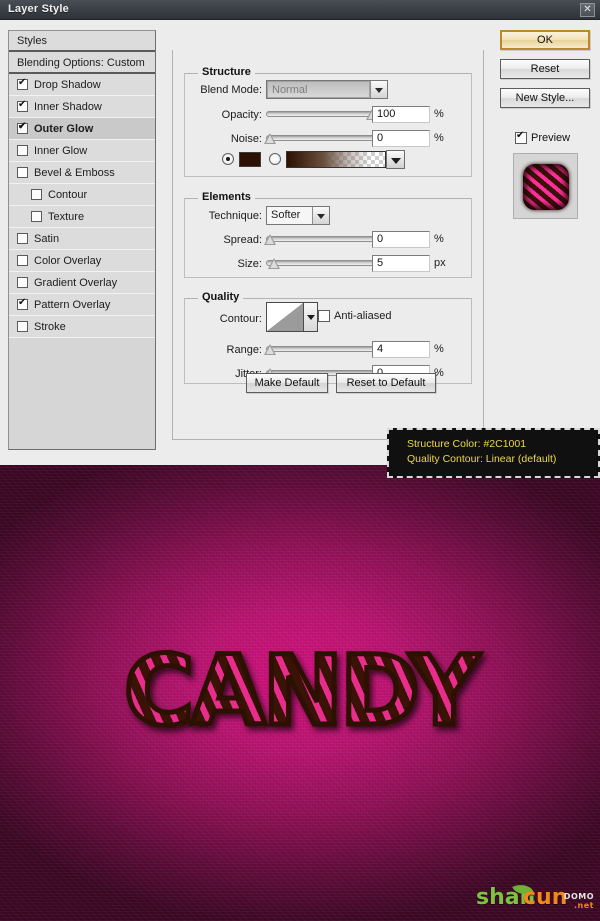 The image size is (600, 921). I want to click on style-label: Stroke, so click(50, 326).